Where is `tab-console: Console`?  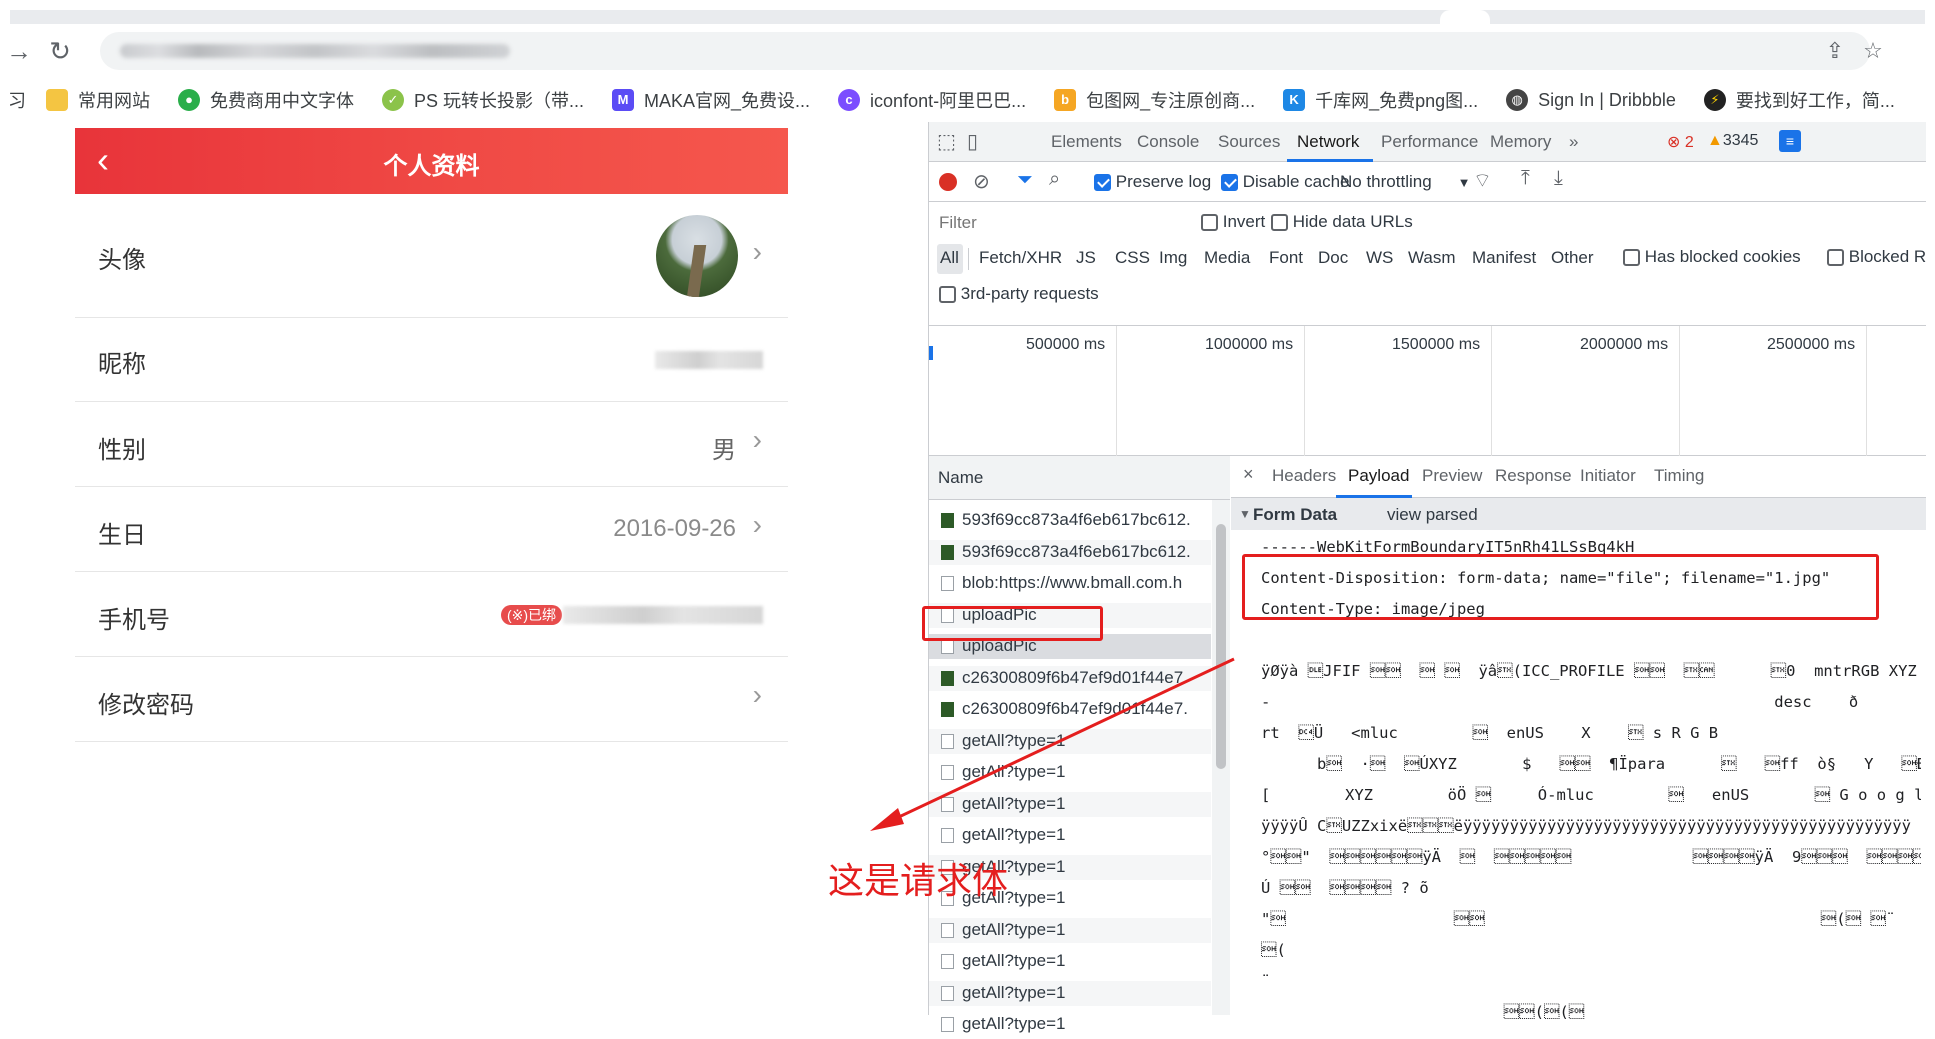 tab-console: Console is located at coordinates (1168, 142).